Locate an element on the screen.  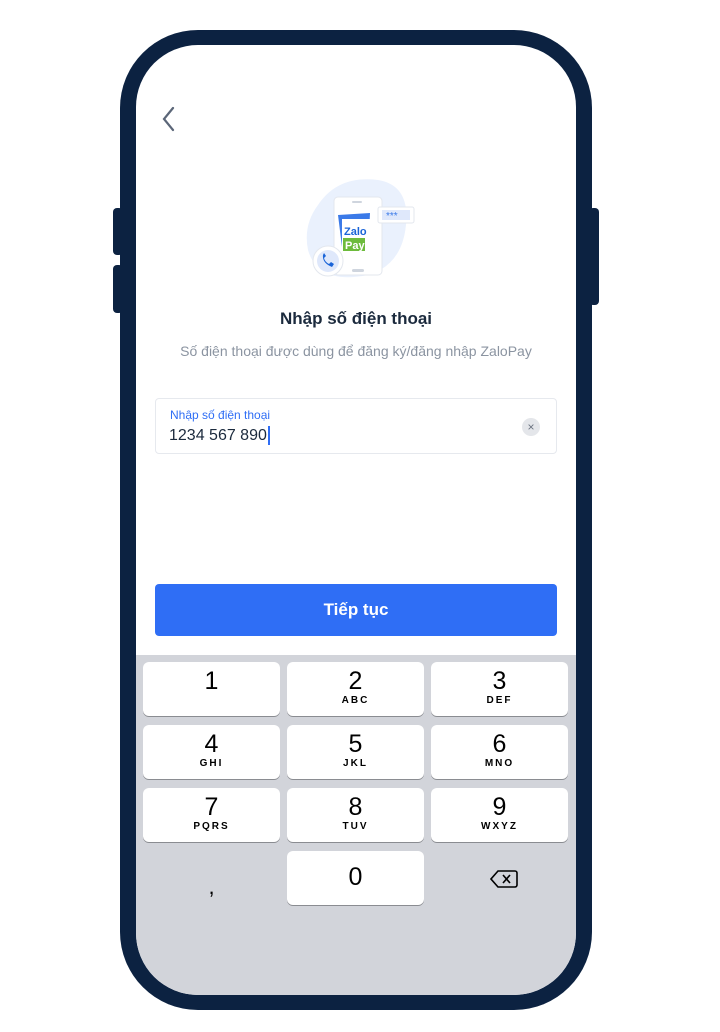
zalopay-illustration: Zalo Pay *** is located at coordinates (360, 228).